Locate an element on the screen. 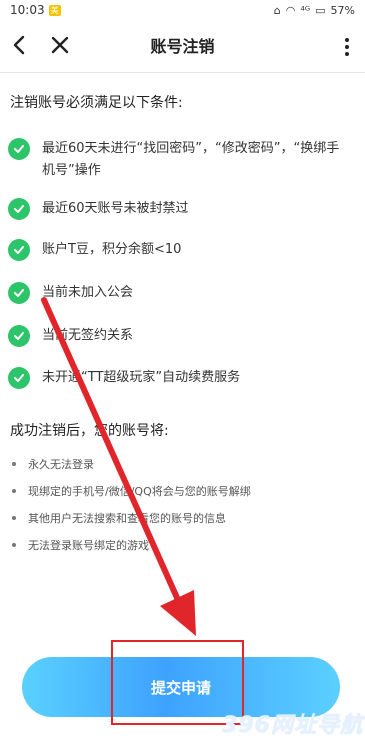  status-left: 10:03 美 is located at coordinates (35, 10).